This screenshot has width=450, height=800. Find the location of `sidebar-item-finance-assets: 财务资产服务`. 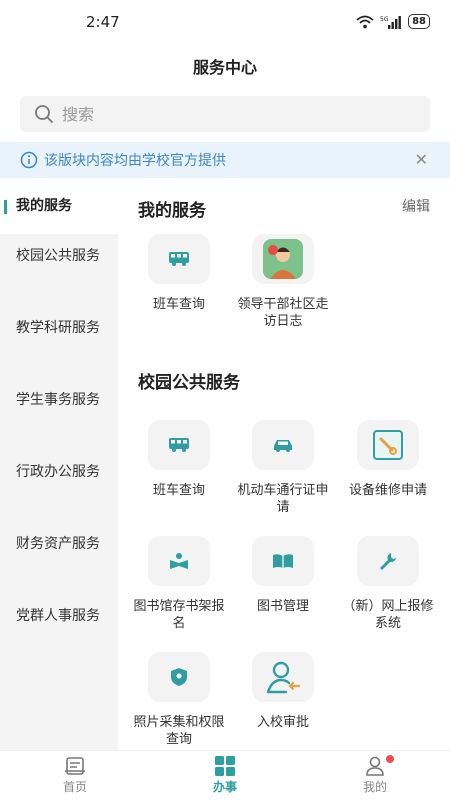

sidebar-item-finance-assets: 财务资产服务 is located at coordinates (59, 558).